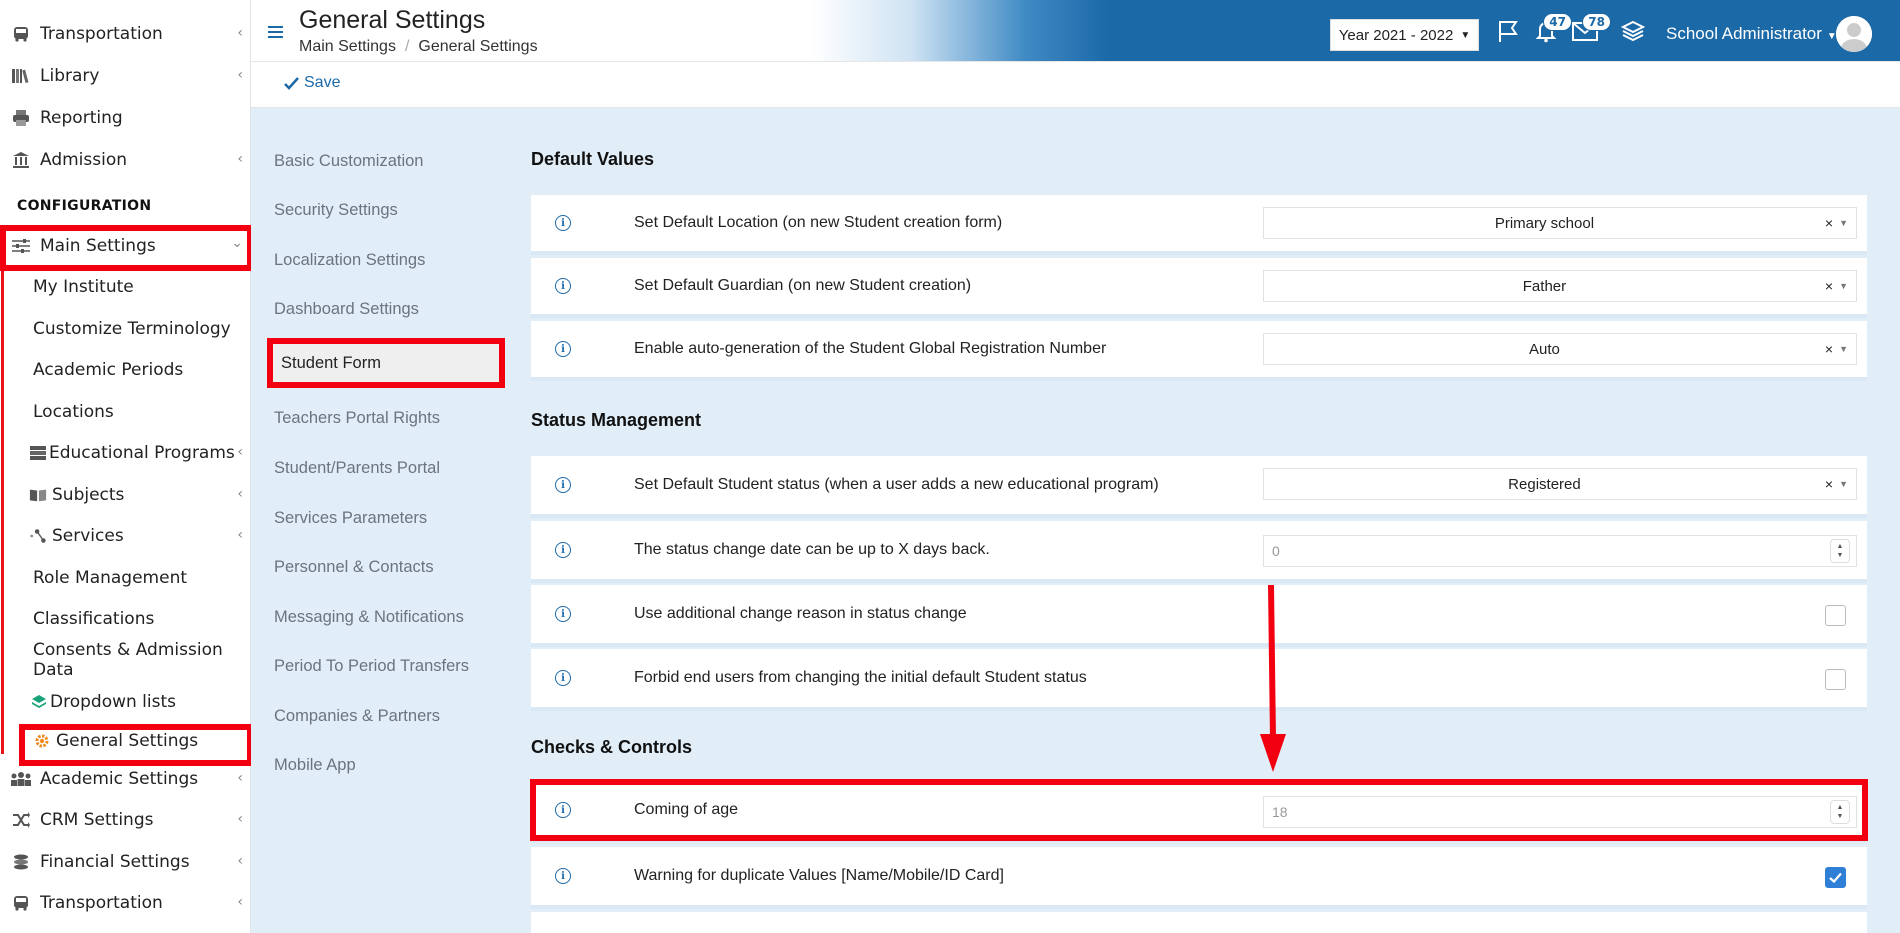  What do you see at coordinates (38, 536) in the screenshot?
I see `nodes-icon` at bounding box center [38, 536].